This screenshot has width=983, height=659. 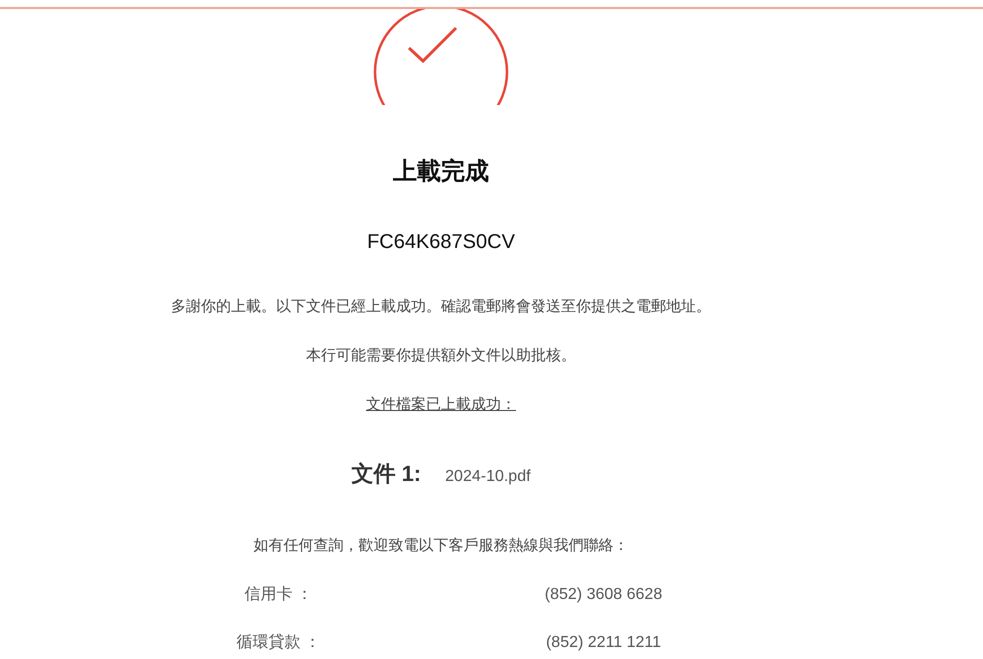 What do you see at coordinates (441, 356) in the screenshot?
I see `message-text: 本行可能需要你提供額外文件以助批核。` at bounding box center [441, 356].